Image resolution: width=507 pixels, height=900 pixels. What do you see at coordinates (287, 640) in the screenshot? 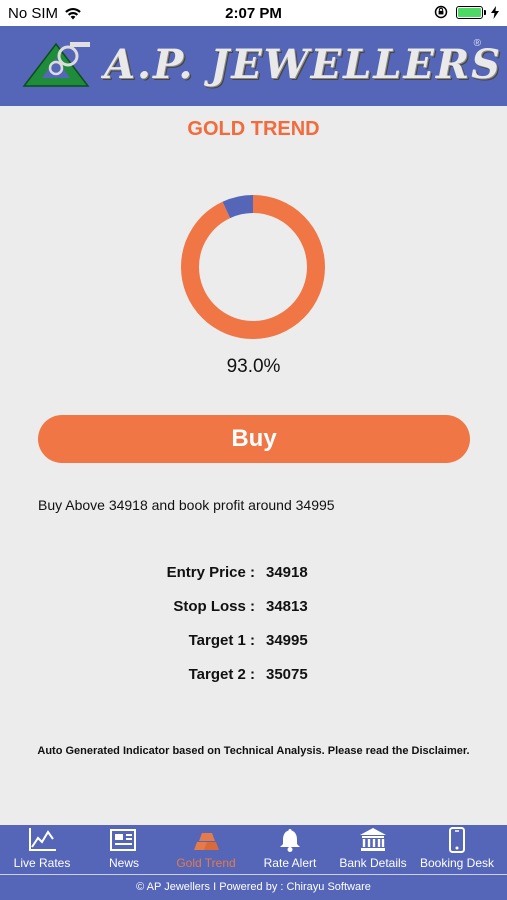
I see `level-value: 34995` at bounding box center [287, 640].